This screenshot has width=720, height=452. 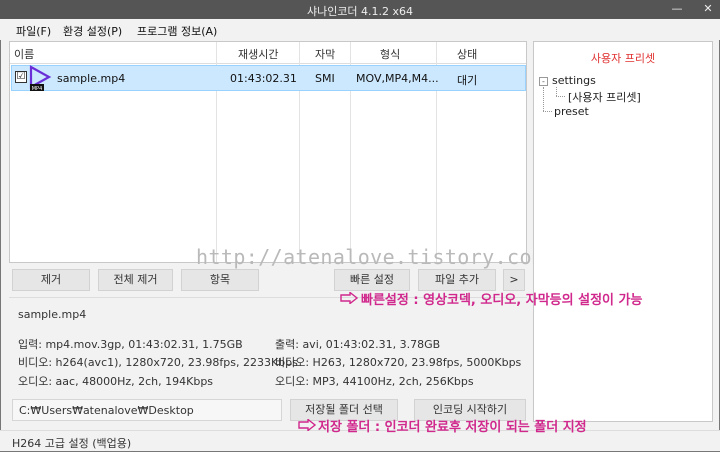 I want to click on menu-file: 파일(F), so click(x=33, y=31).